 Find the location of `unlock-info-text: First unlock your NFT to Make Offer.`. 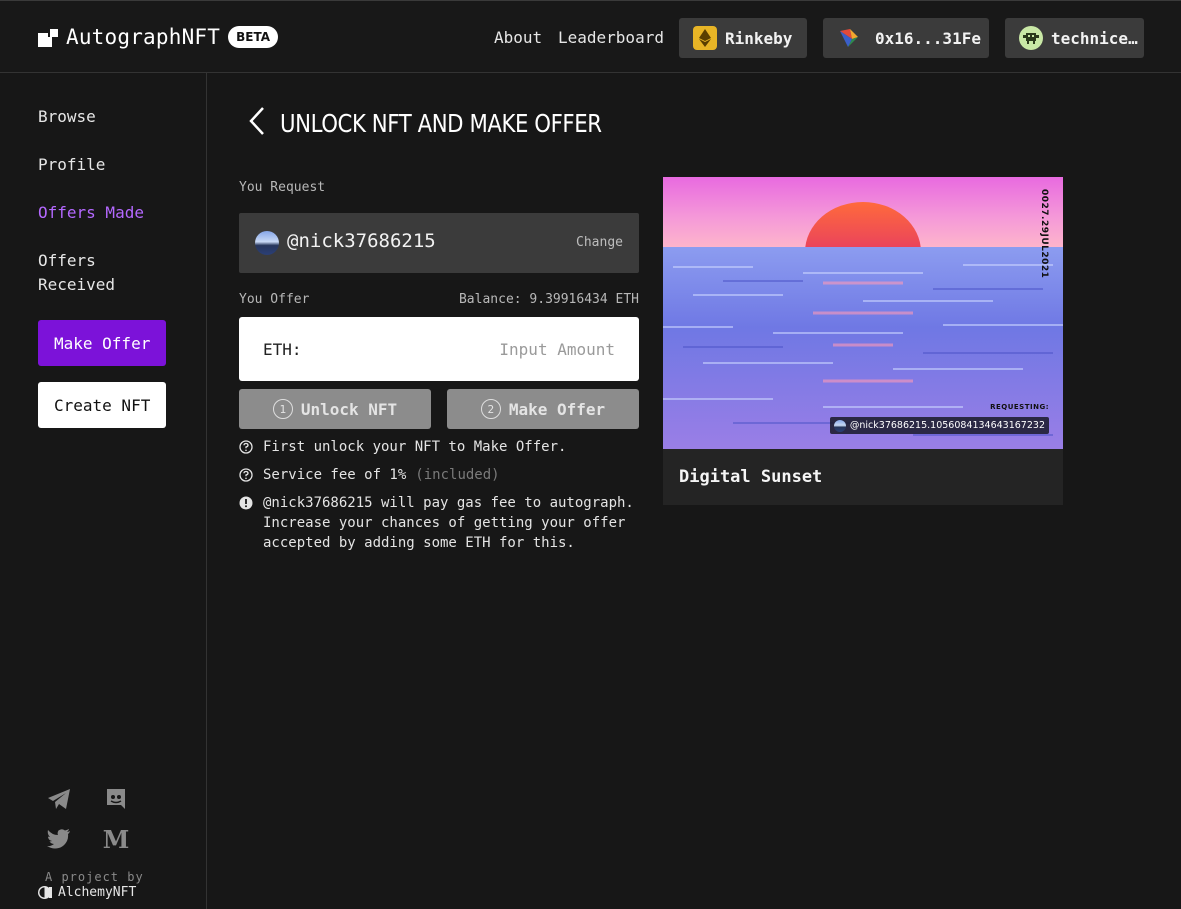

unlock-info-text: First unlock your NFT to Make Offer. is located at coordinates (415, 447).